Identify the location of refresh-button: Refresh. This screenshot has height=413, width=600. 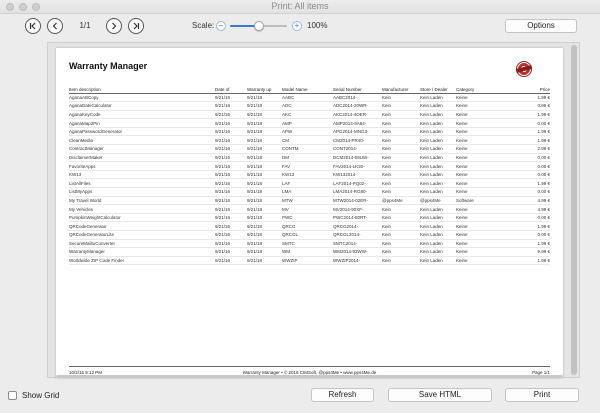
(342, 395).